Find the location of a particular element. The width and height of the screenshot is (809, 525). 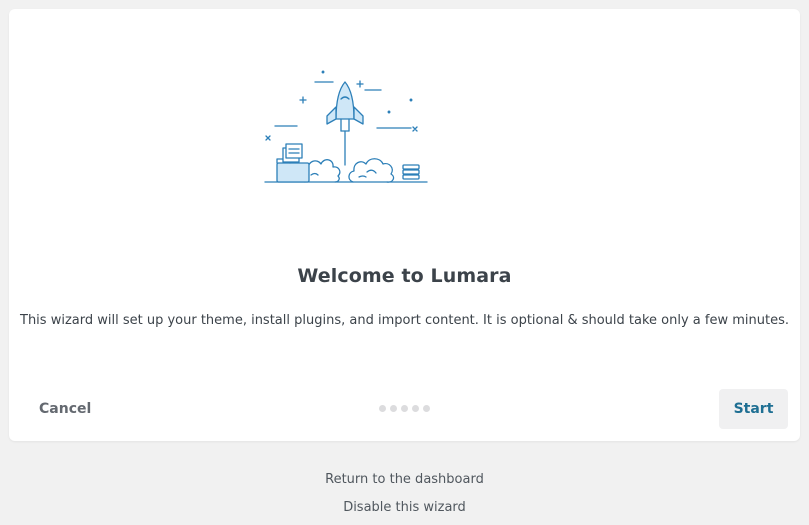

disable-wizard-link: Disable this wizard is located at coordinates (404, 507).